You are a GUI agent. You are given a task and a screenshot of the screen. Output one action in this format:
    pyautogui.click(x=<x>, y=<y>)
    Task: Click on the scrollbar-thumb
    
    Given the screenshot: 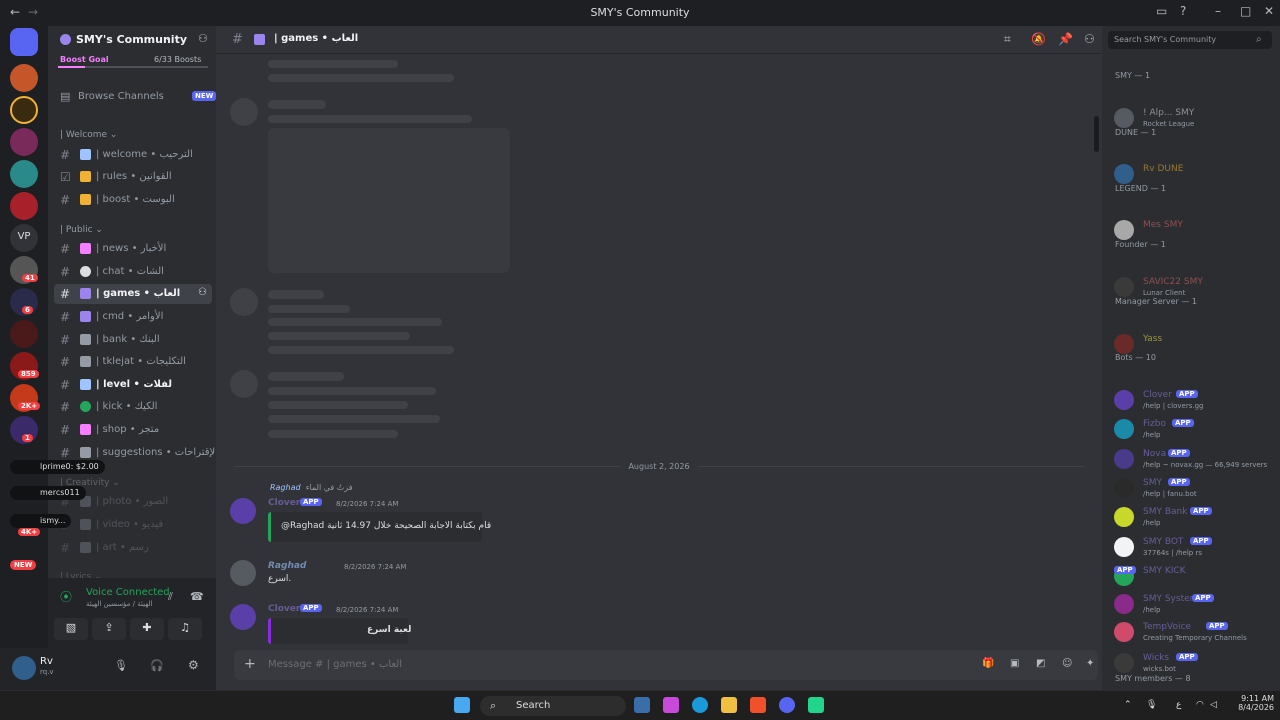 What is the action you would take?
    pyautogui.click(x=1096, y=134)
    